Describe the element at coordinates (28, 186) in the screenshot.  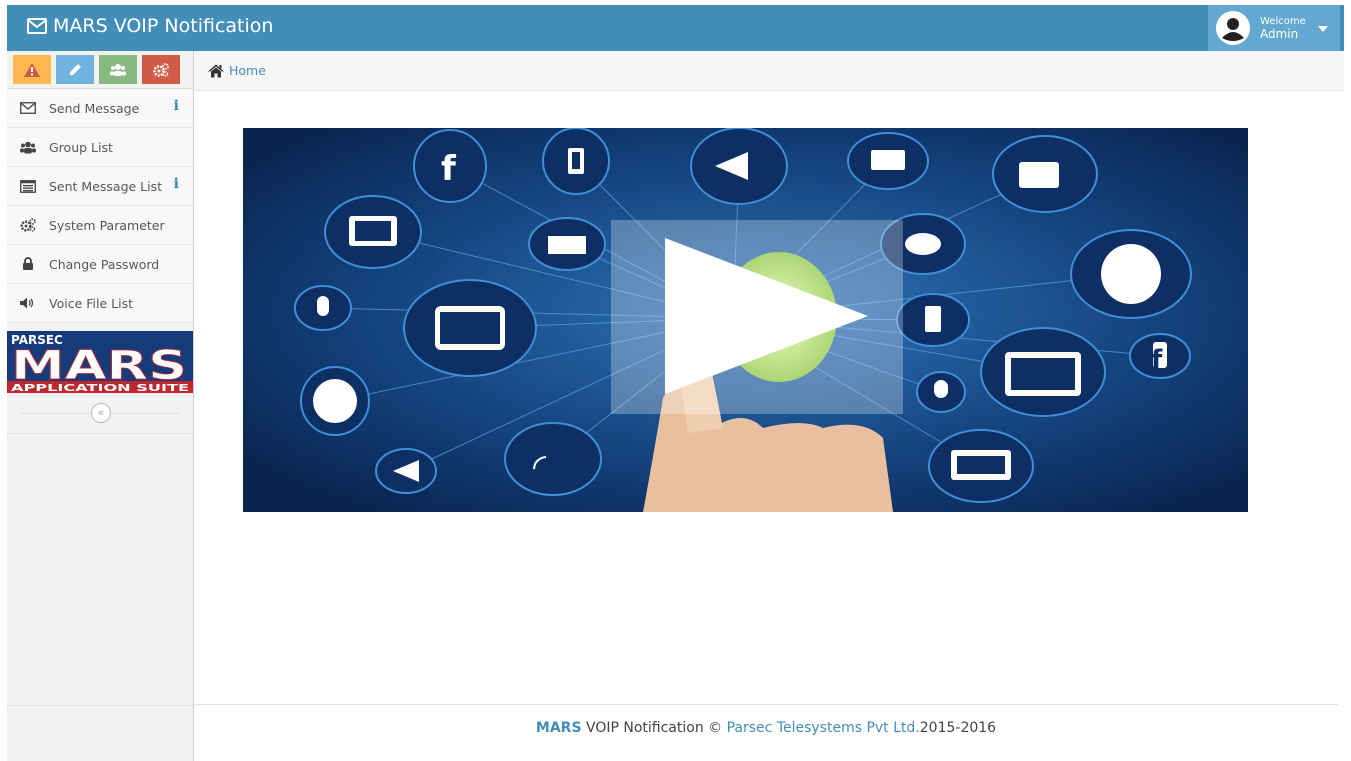
I see `list-icon` at that location.